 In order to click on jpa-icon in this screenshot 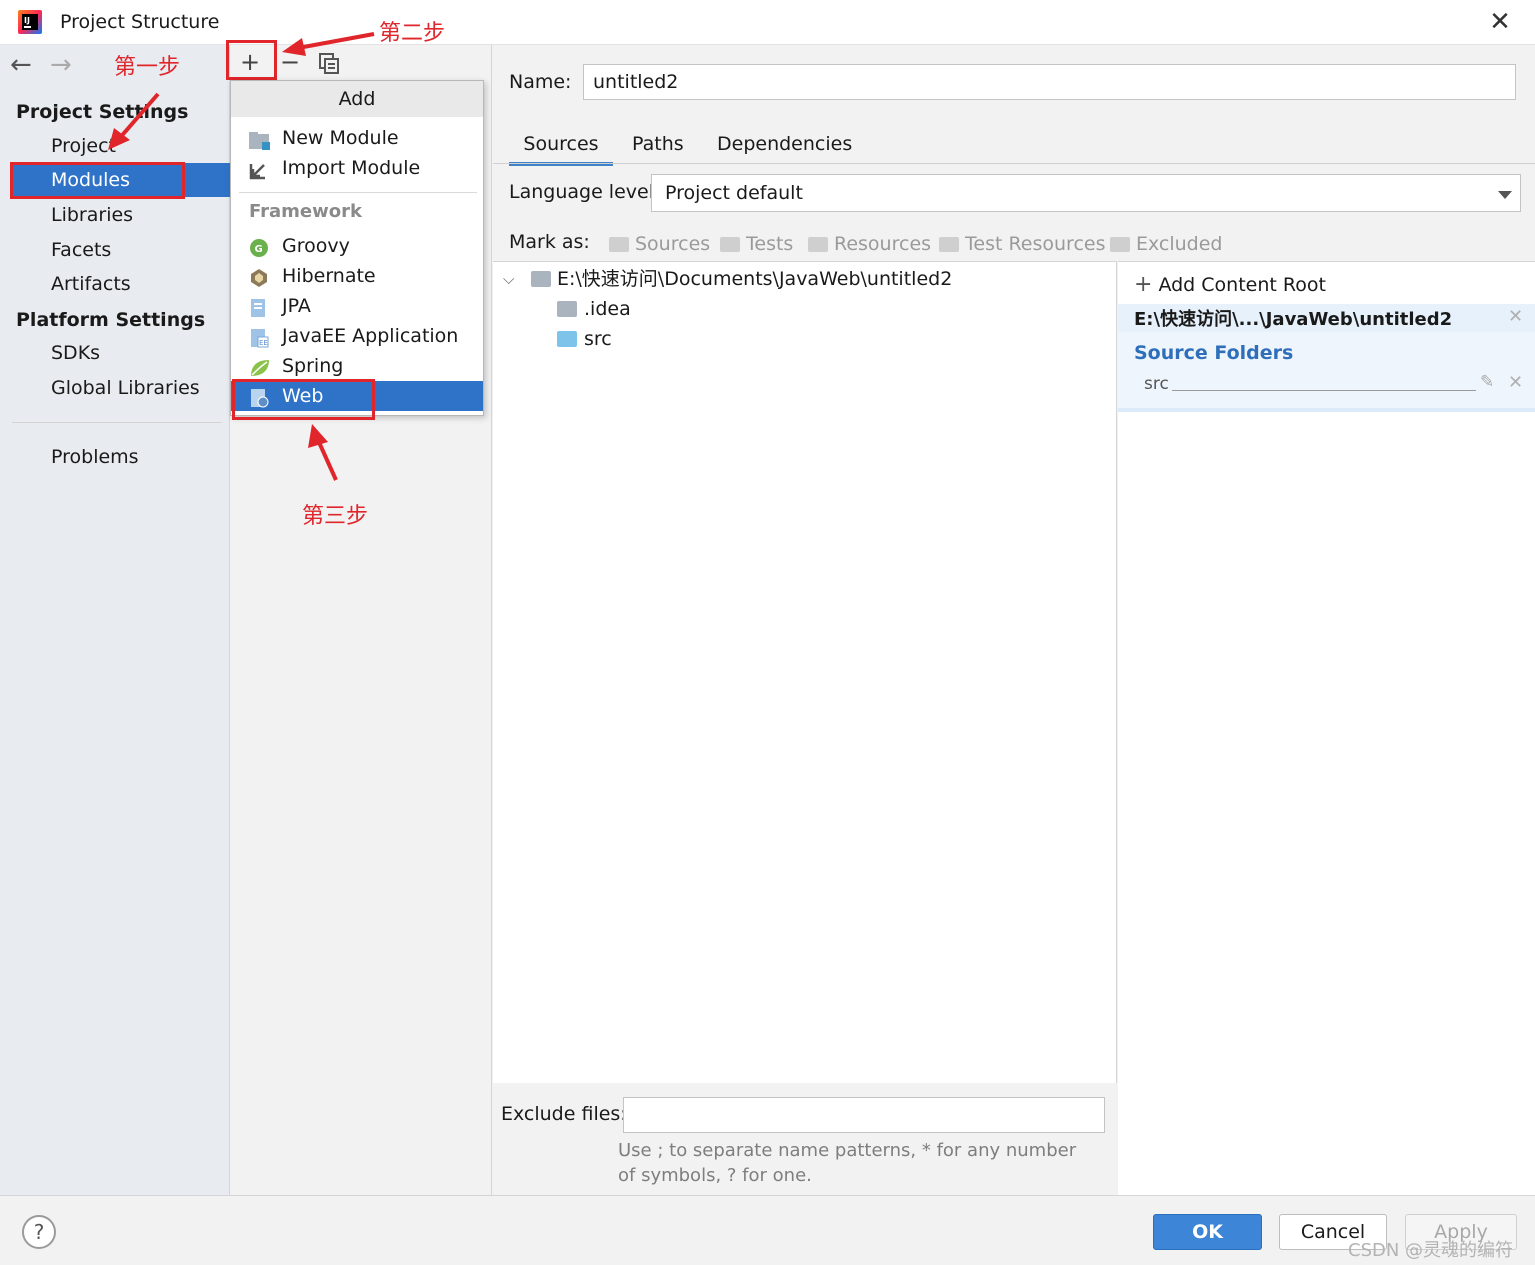, I will do `click(259, 307)`.